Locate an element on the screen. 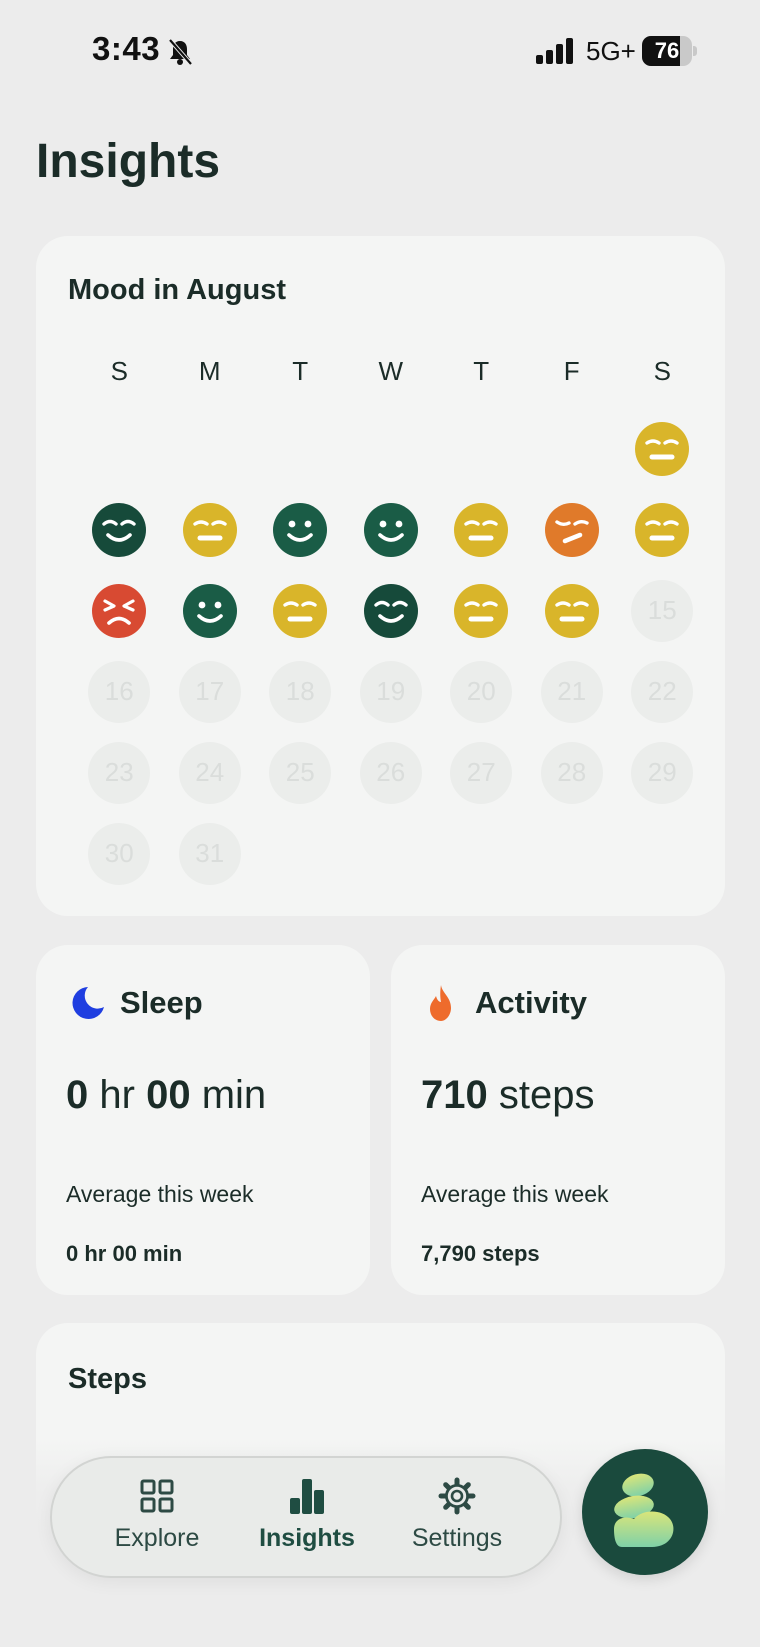  sleep-title: Sleep is located at coordinates (161, 1002).